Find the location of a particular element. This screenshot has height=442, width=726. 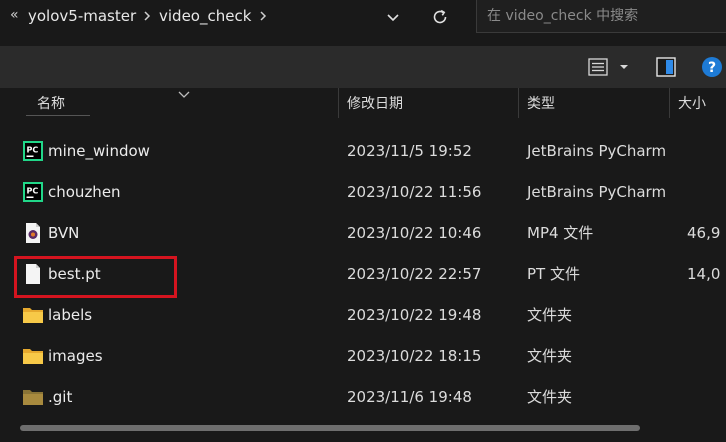

preview-pane-icon is located at coordinates (666, 67).